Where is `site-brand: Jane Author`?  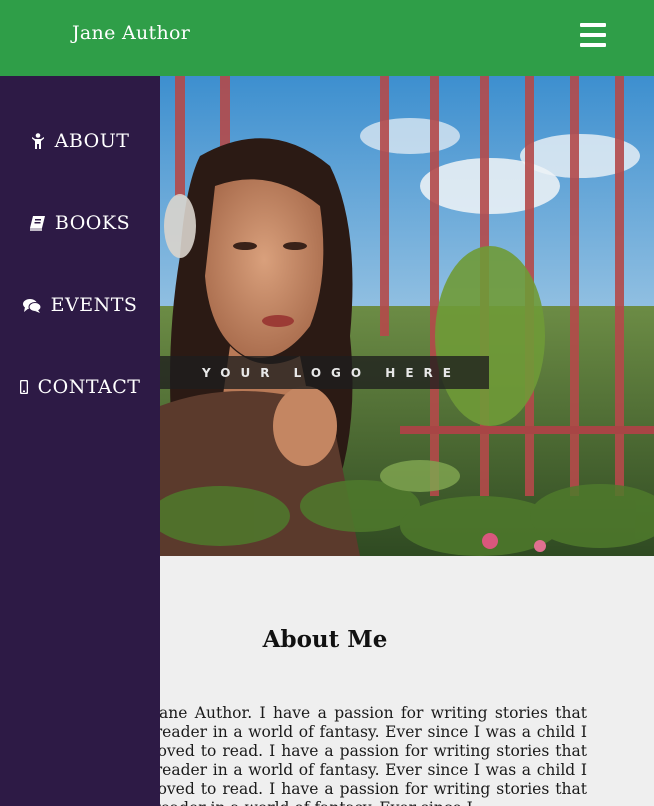
site-brand: Jane Author is located at coordinates (131, 33).